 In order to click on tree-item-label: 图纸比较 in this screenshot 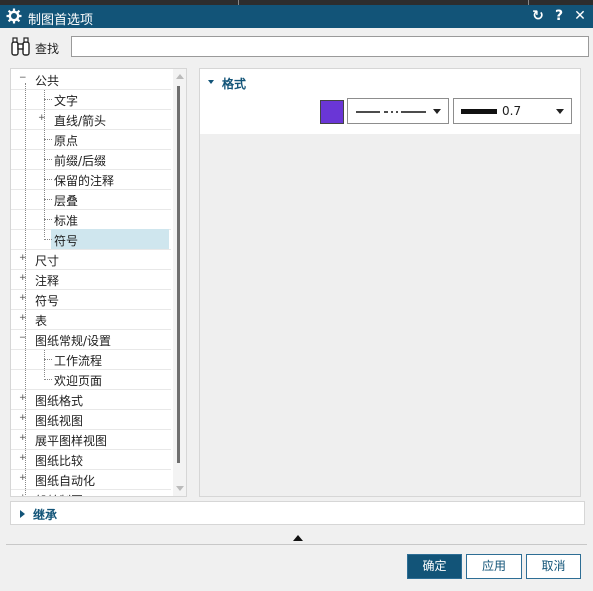, I will do `click(59, 461)`.